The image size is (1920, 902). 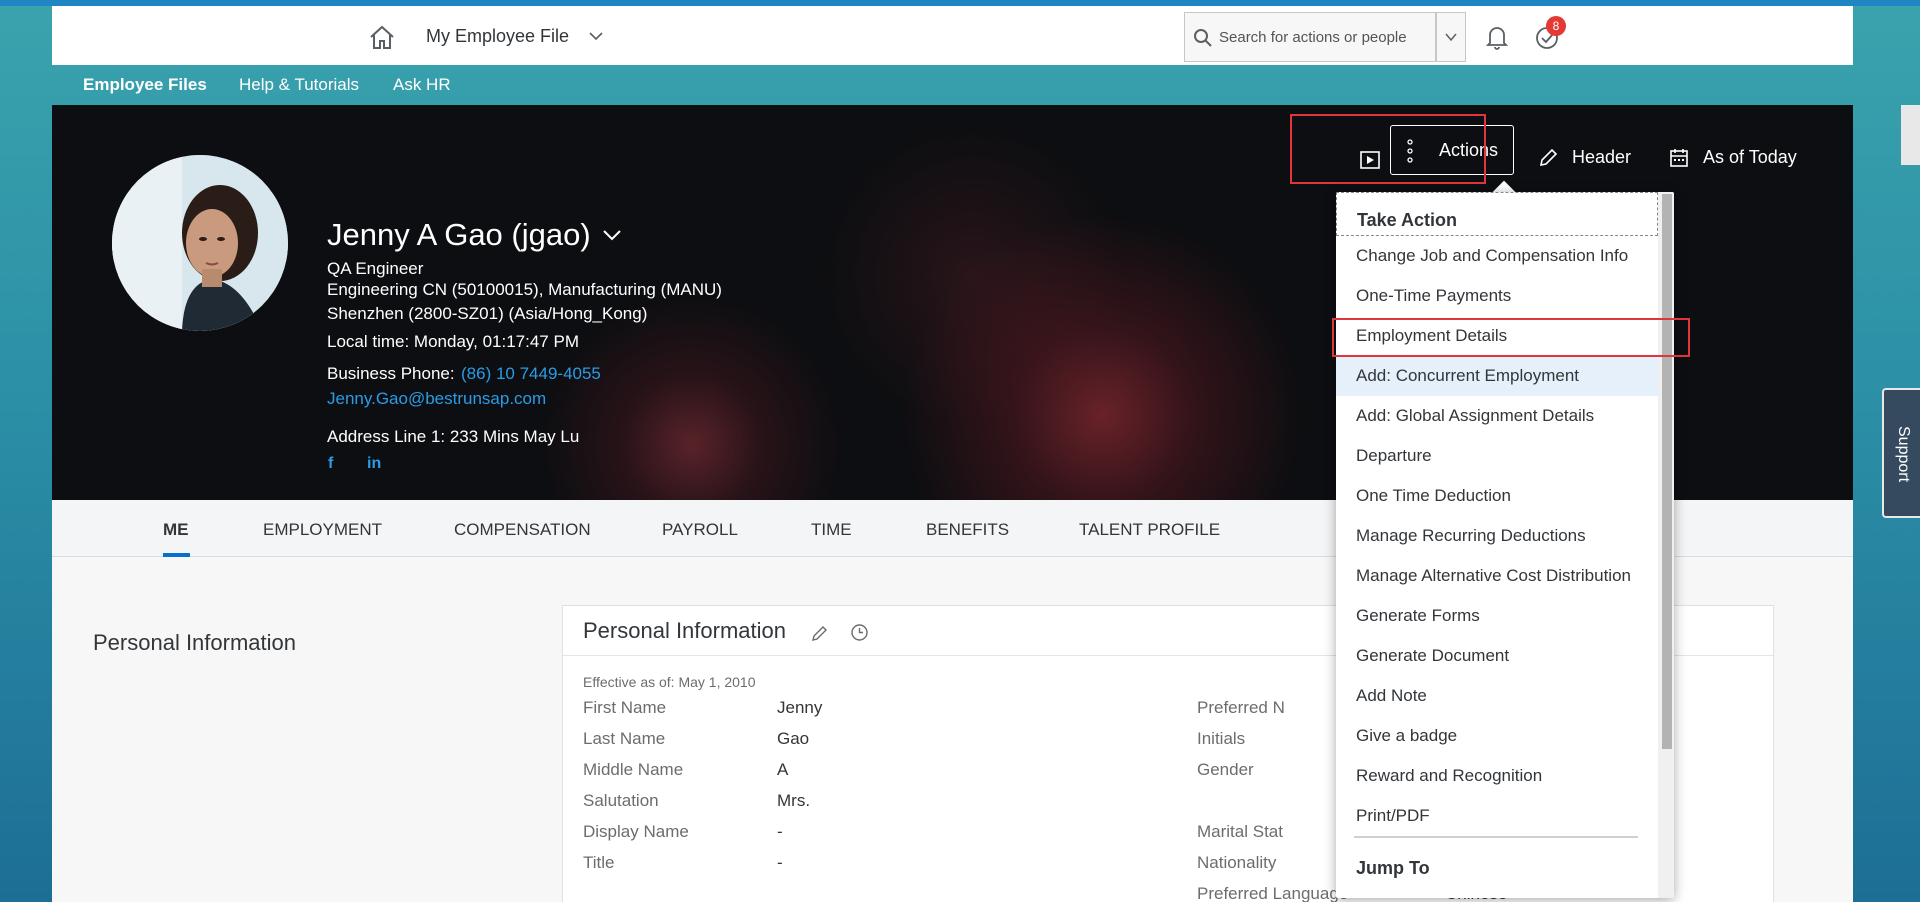 I want to click on menu-item-concurrent-employment: Add: Concurrent Employment, so click(x=1497, y=376).